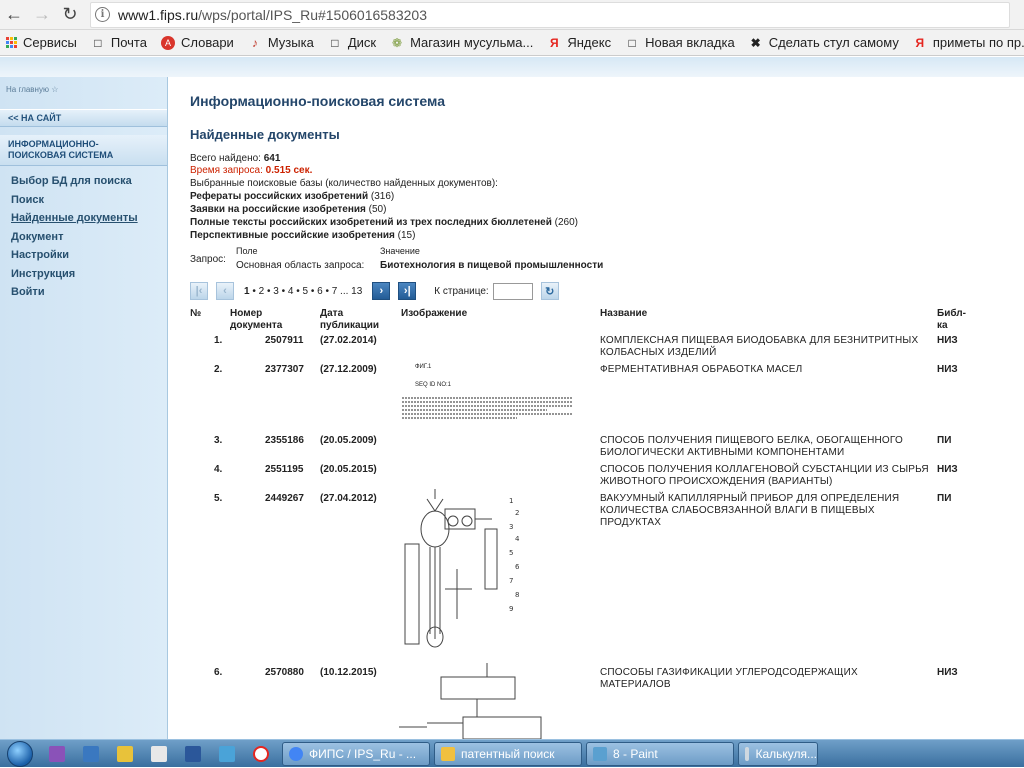  I want to click on query-label: Запрос:, so click(208, 259).